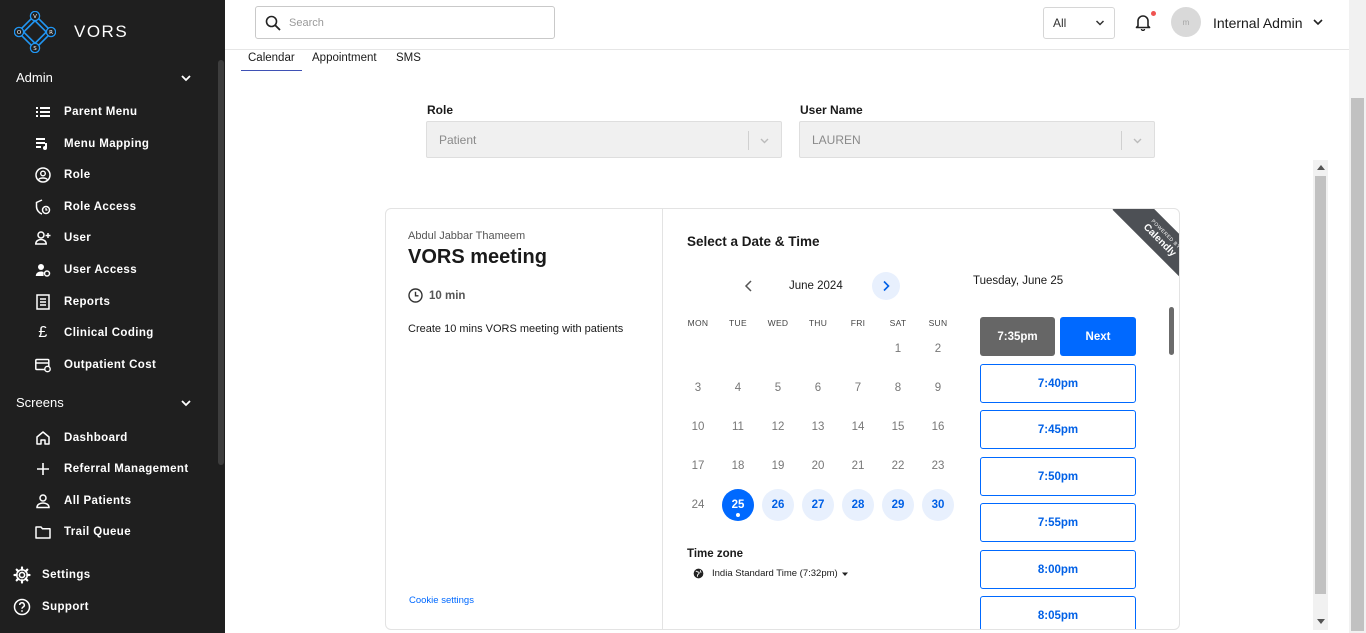 This screenshot has height=633, width=1366. Describe the element at coordinates (858, 466) in the screenshot. I see `calendar-day: 21` at that location.